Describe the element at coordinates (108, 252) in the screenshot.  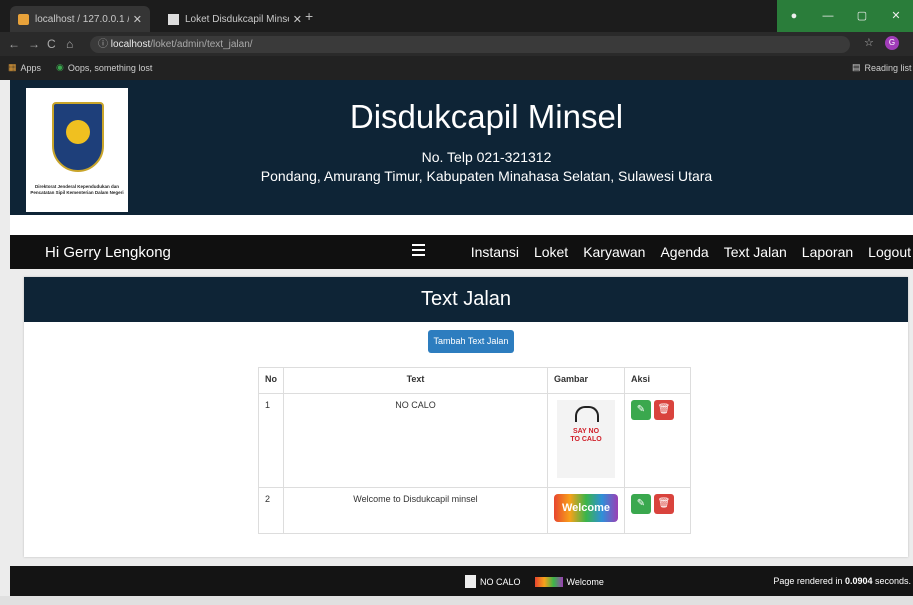
I see `user-greeting: Hi Gerry Lengkong` at that location.